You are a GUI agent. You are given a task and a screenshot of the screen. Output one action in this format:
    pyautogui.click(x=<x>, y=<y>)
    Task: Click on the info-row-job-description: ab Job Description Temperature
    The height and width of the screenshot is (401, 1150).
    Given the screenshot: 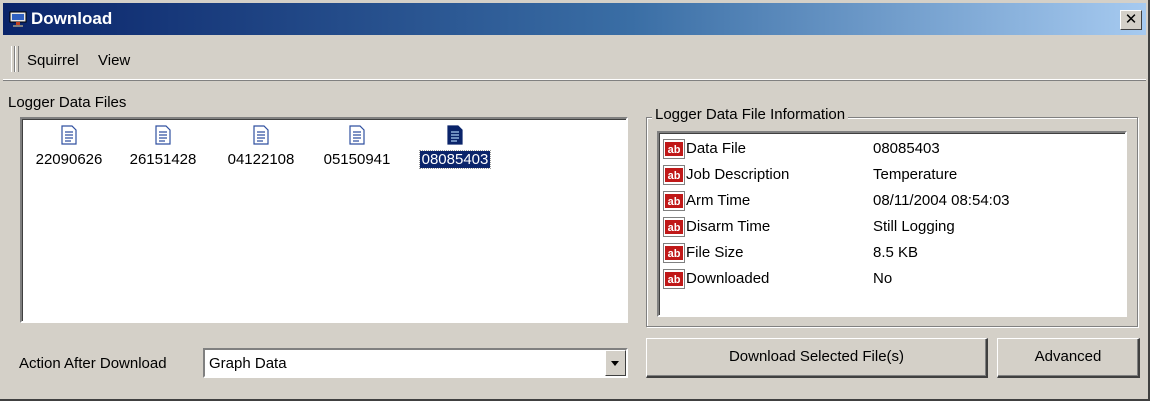 What is the action you would take?
    pyautogui.click(x=893, y=177)
    